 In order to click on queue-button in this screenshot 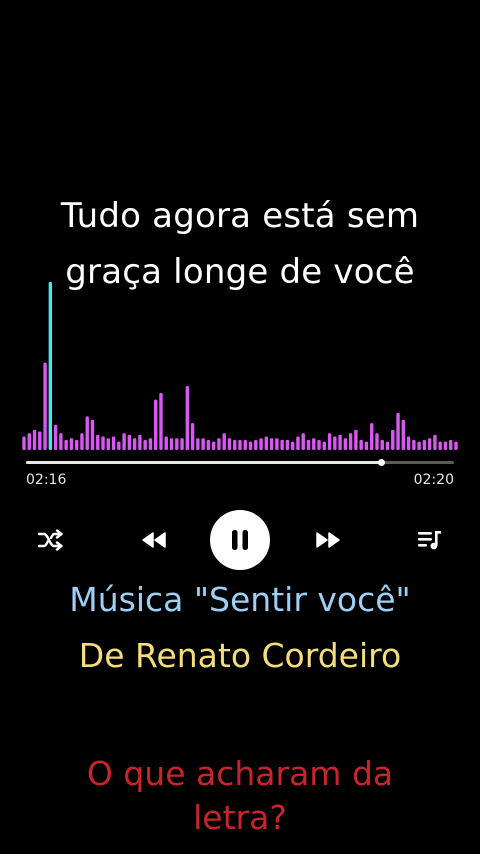, I will do `click(430, 540)`.